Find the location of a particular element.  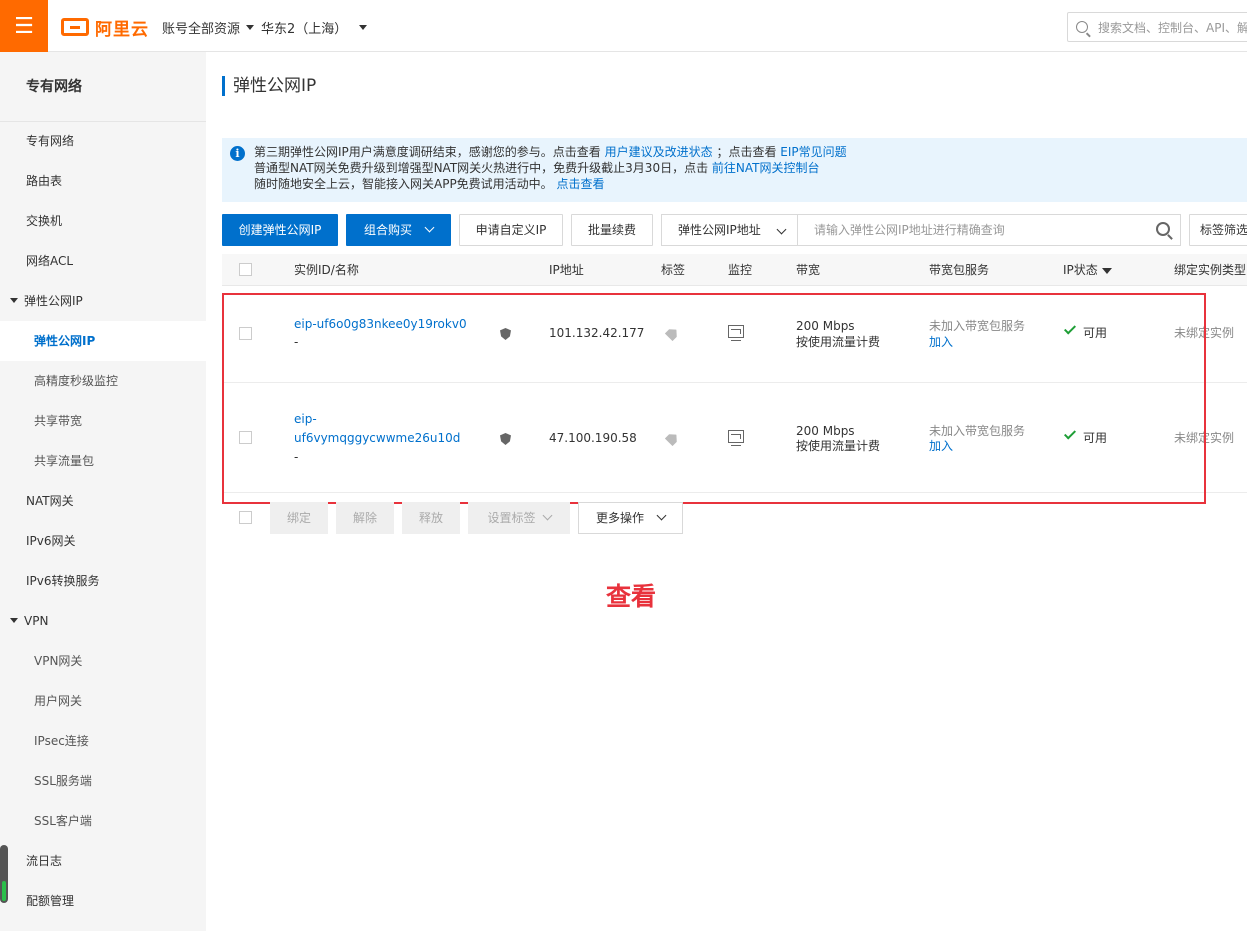

filter-icon is located at coordinates (1106, 271).